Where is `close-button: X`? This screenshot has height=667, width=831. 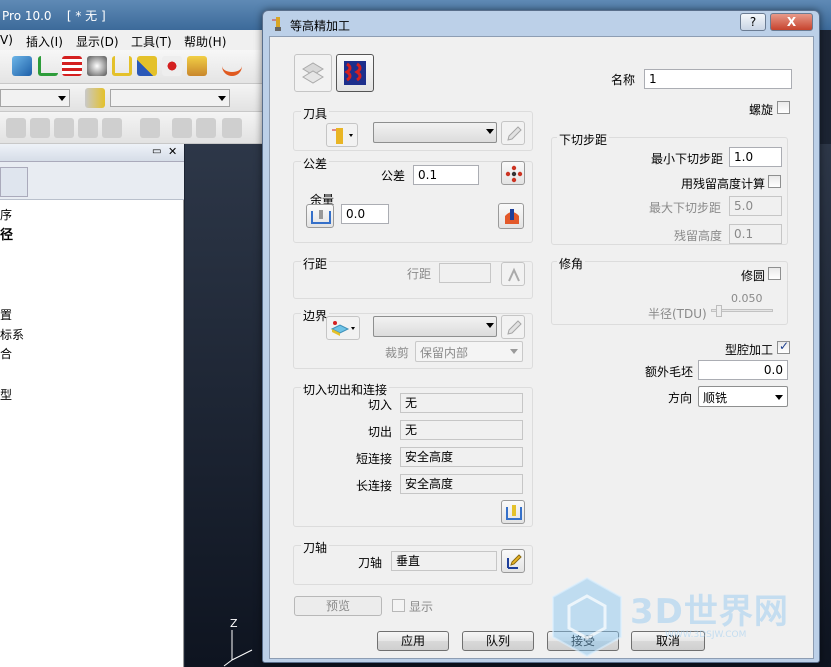
close-button: X is located at coordinates (791, 22).